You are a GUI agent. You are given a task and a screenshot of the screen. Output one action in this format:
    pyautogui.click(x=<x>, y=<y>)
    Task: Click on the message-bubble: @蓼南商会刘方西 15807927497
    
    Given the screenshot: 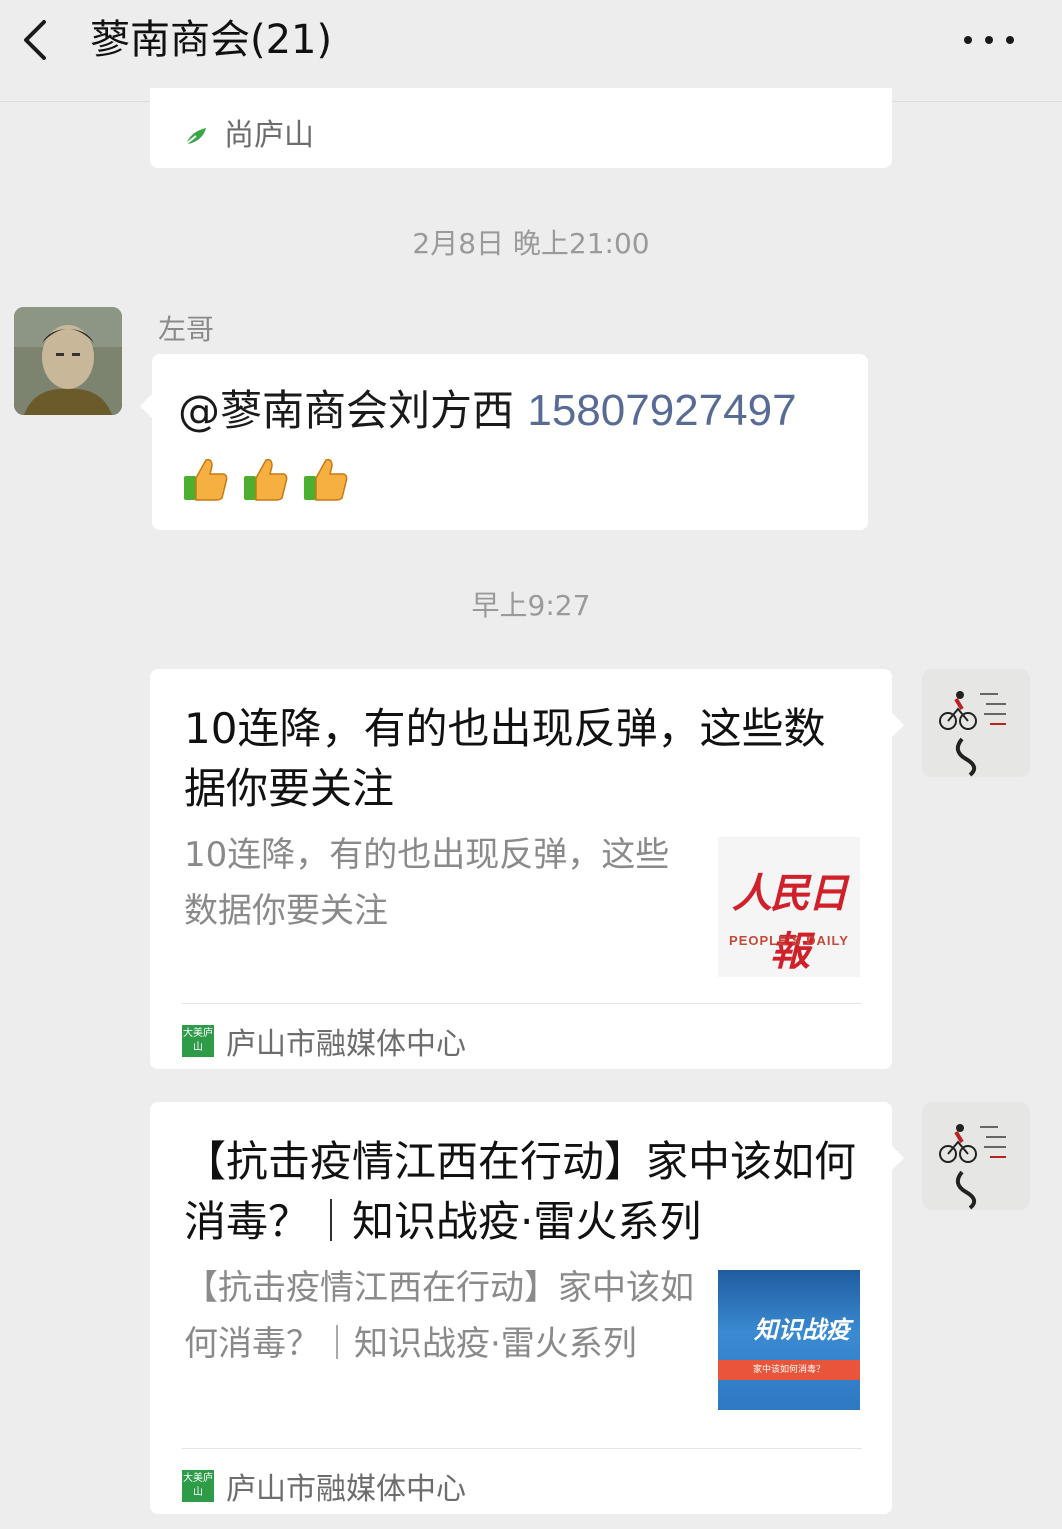 What is the action you would take?
    pyautogui.click(x=504, y=442)
    